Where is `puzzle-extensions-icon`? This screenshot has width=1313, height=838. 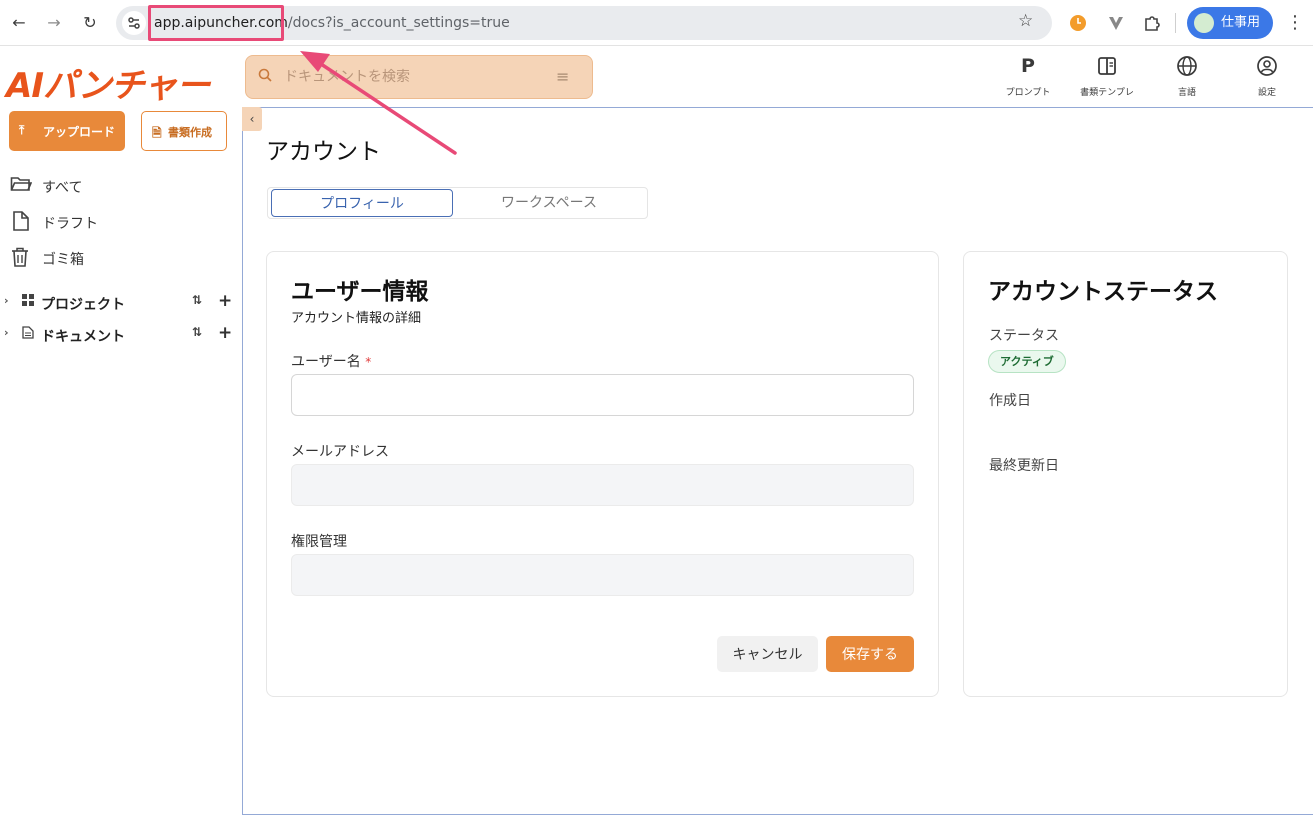
puzzle-extensions-icon is located at coordinates (1152, 23).